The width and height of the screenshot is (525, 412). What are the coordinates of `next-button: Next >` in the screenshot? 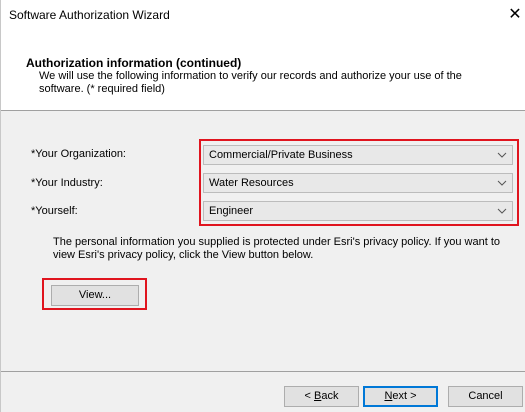 It's located at (400, 396).